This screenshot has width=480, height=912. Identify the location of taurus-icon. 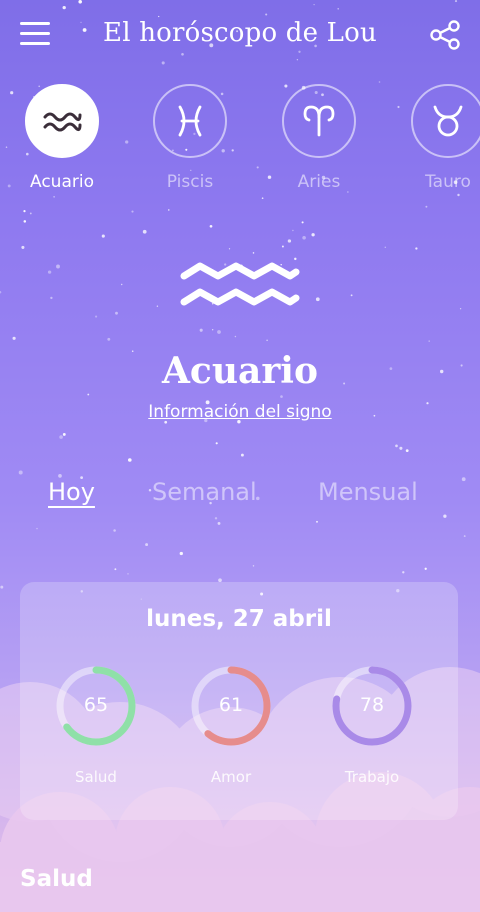
(445, 121).